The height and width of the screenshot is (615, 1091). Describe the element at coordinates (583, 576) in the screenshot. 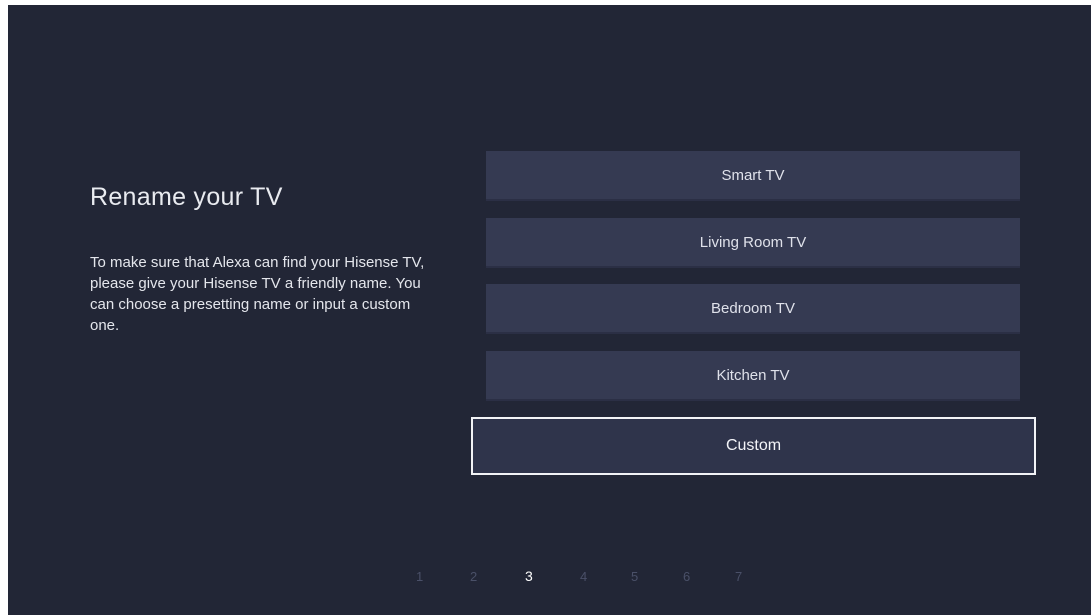

I see `page-indicator-4: 4` at that location.